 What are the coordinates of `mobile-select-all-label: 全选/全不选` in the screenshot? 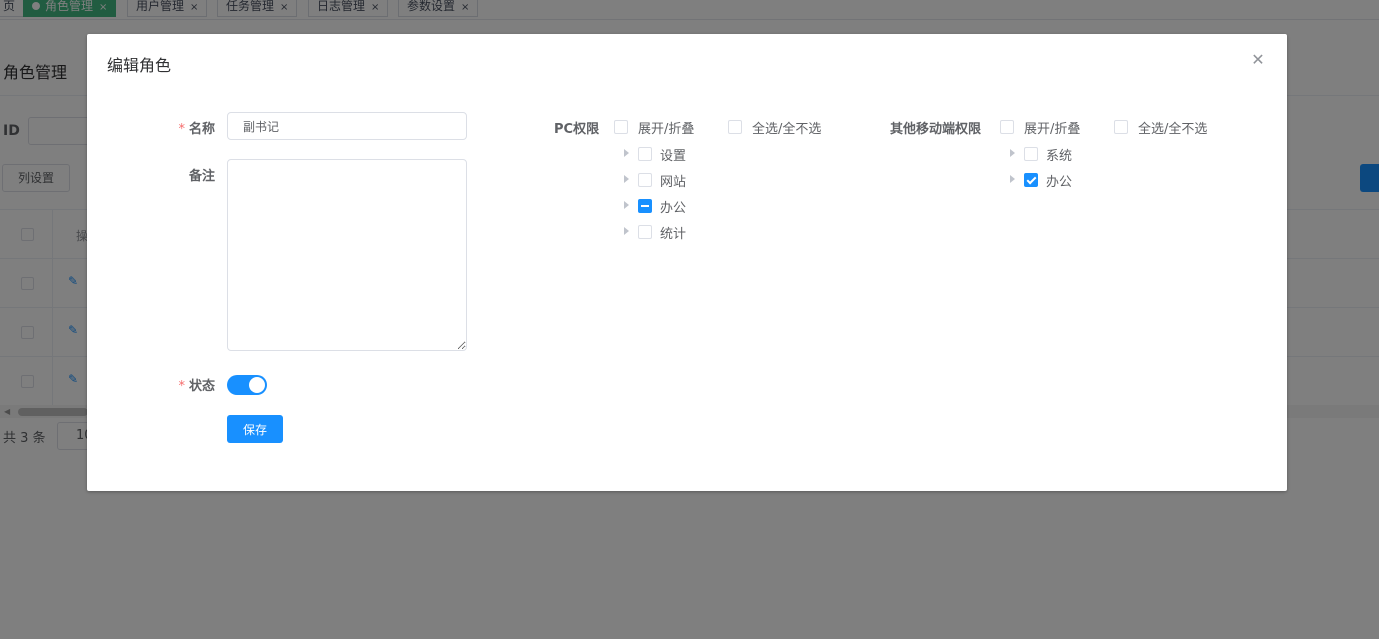 It's located at (1172, 127).